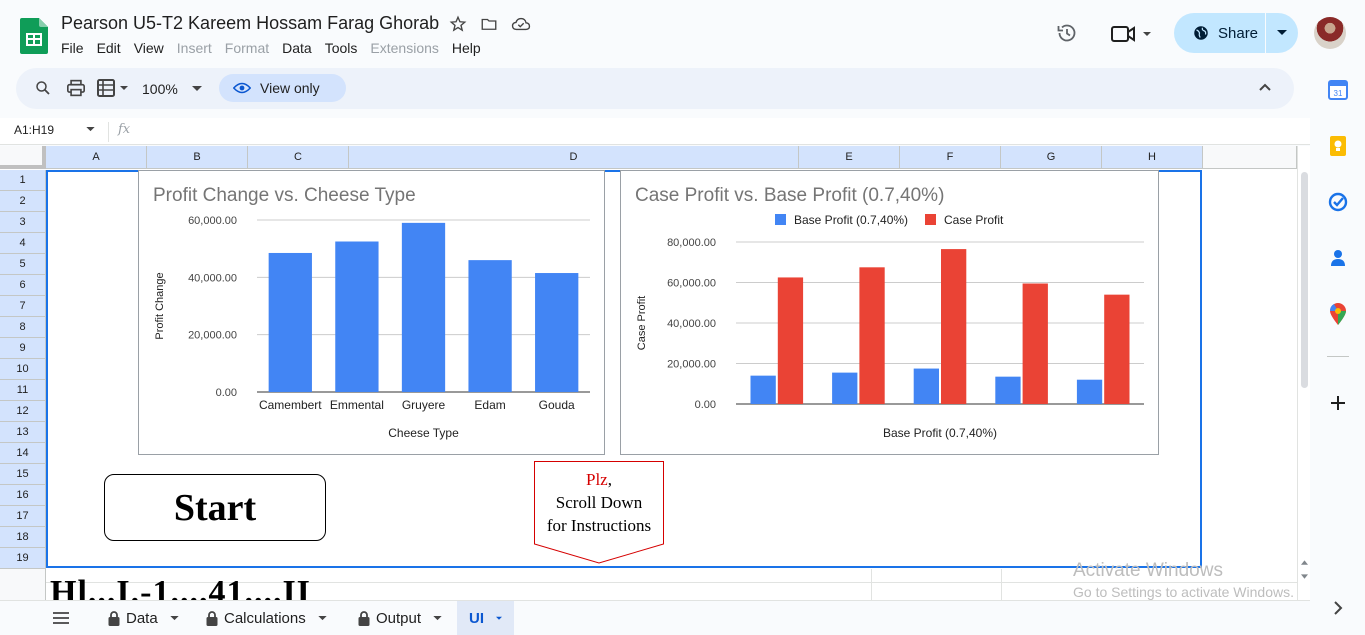  I want to click on menu-help: Help, so click(466, 48).